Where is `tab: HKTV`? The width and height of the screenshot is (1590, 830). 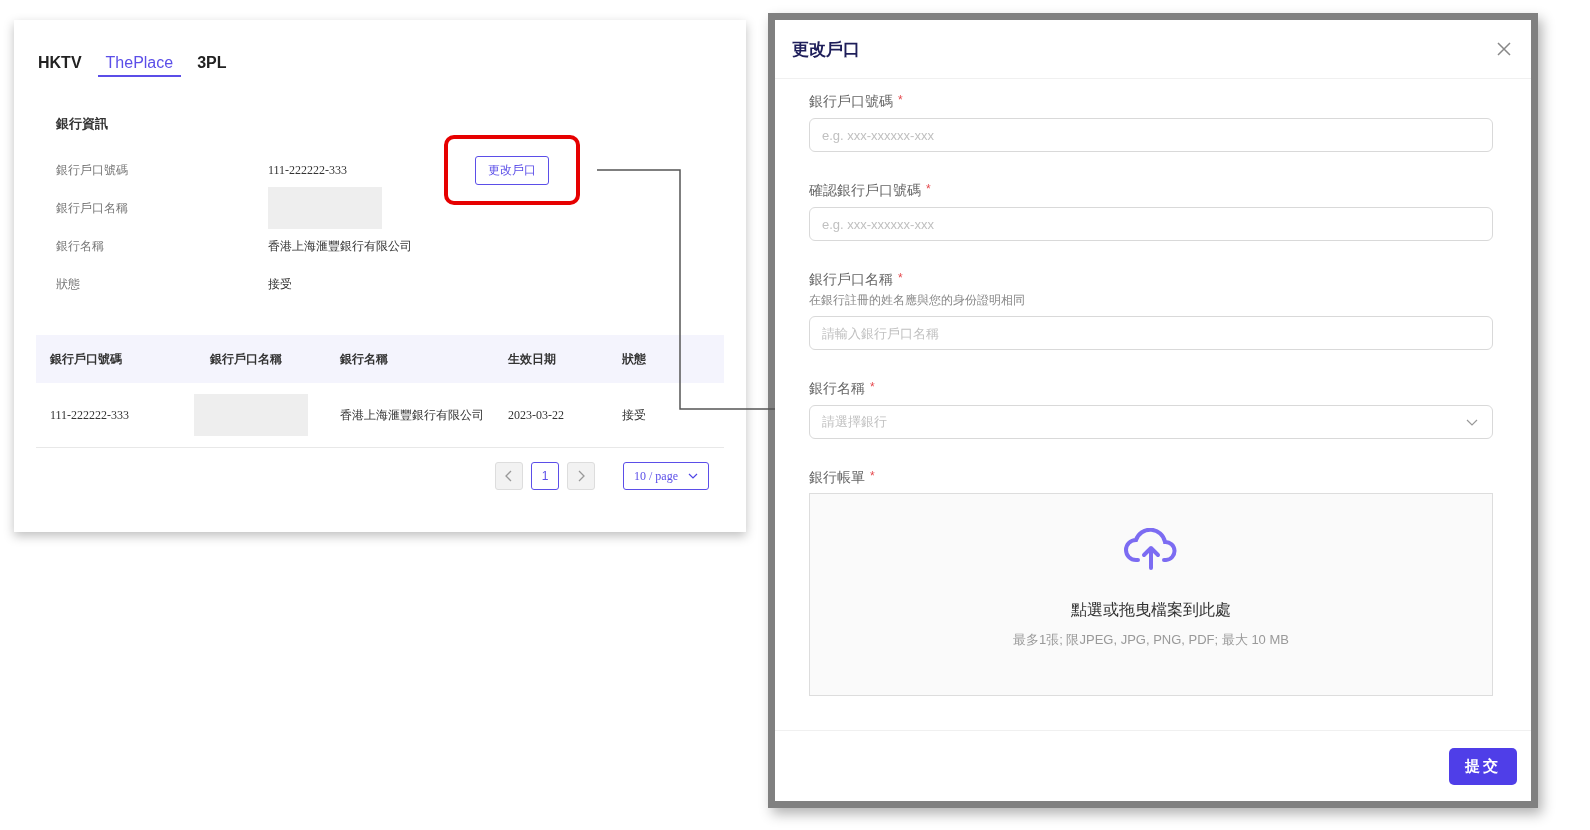
tab: HKTV is located at coordinates (60, 65).